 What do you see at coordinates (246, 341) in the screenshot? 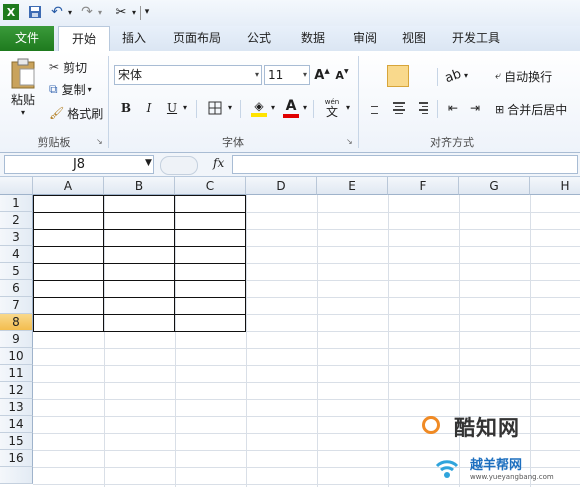
I see `gridline` at bounding box center [246, 341].